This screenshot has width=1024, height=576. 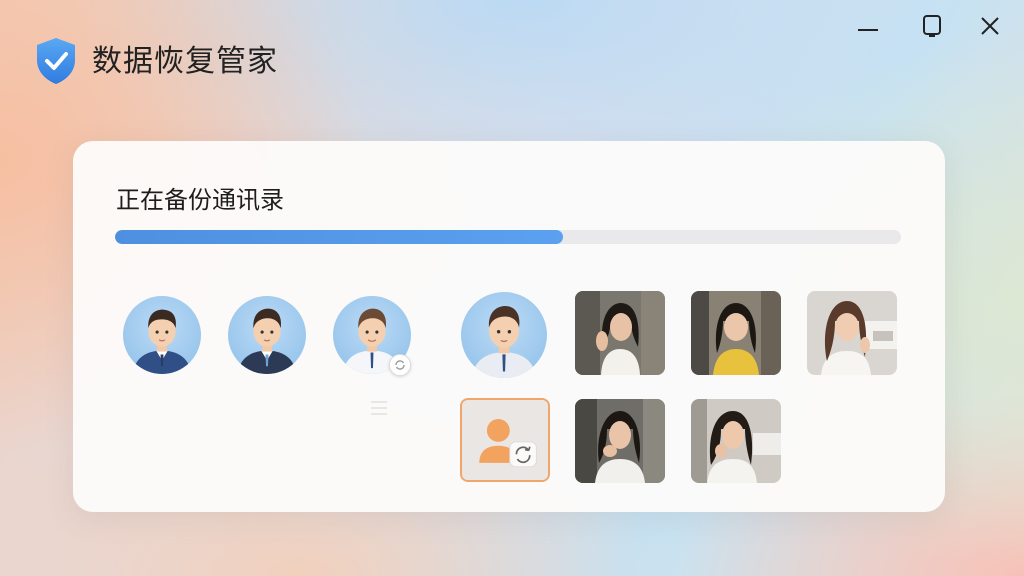 I want to click on close-button, so click(x=990, y=26).